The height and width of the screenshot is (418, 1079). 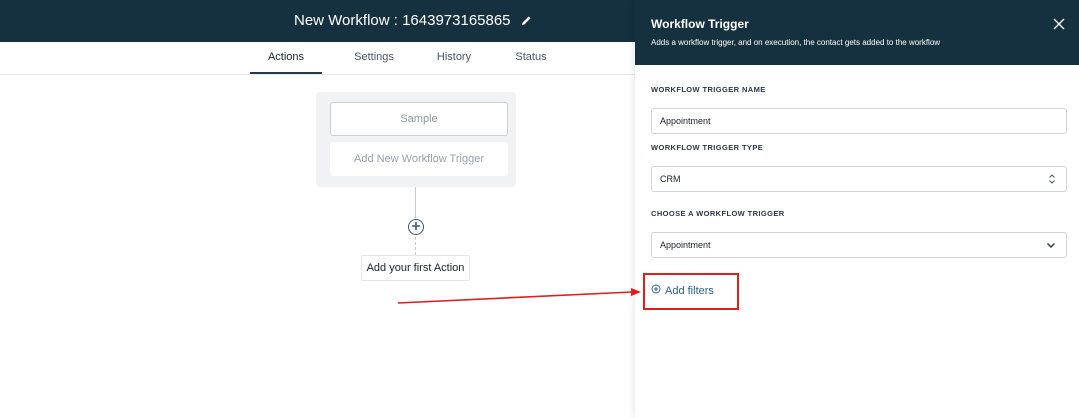 I want to click on add-action-button, so click(x=416, y=227).